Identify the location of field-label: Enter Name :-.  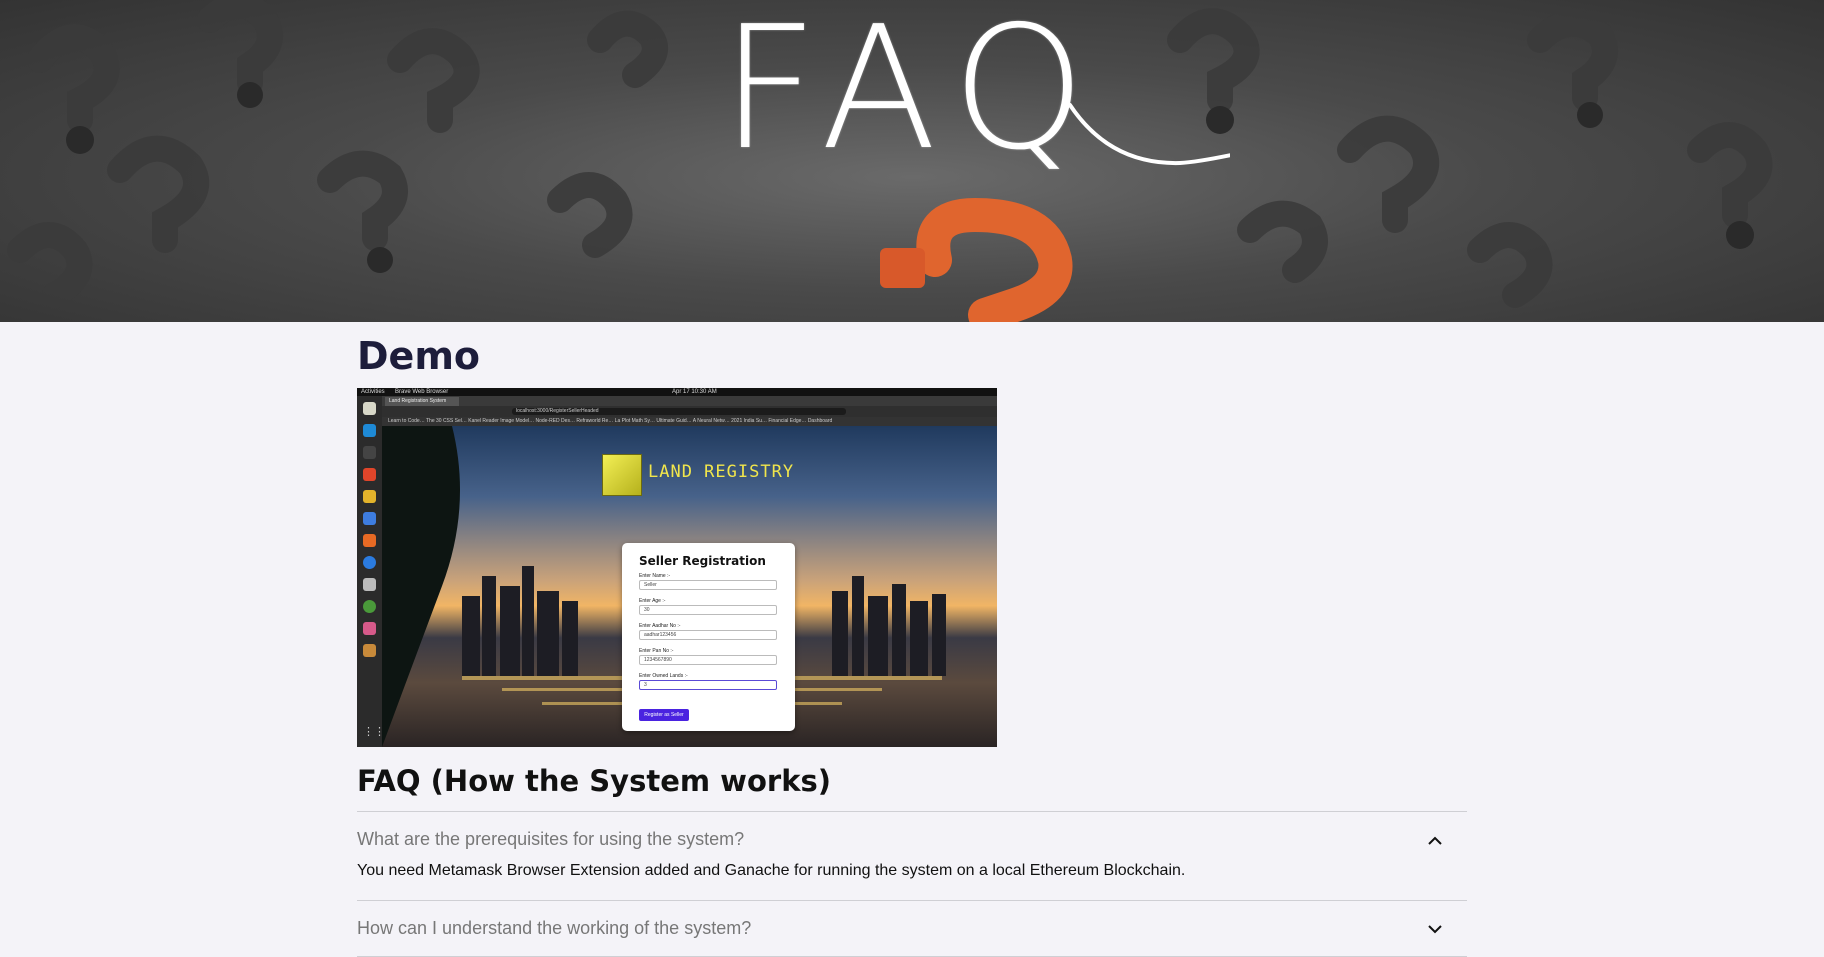
(655, 576).